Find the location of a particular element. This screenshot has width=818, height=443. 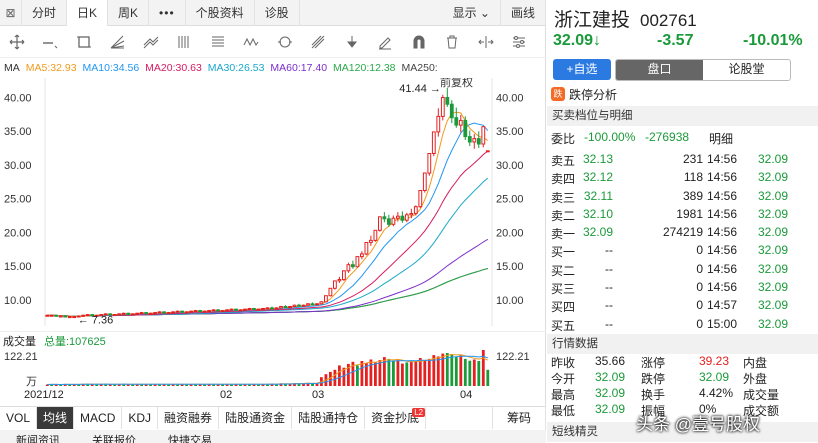

tab-forum: 论股堂 is located at coordinates (746, 70).